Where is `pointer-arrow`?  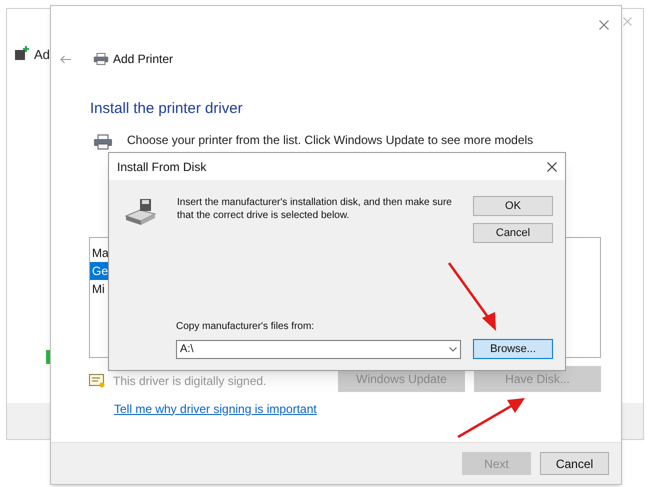 pointer-arrow is located at coordinates (491, 417).